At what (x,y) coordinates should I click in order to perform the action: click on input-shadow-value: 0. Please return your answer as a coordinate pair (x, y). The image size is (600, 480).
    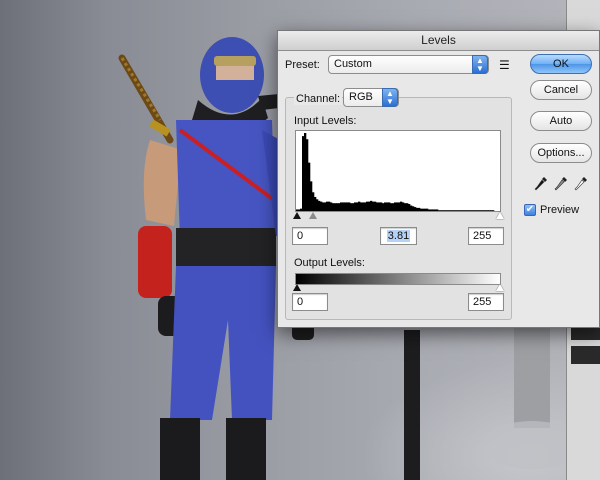
    Looking at the image, I should click on (300, 236).